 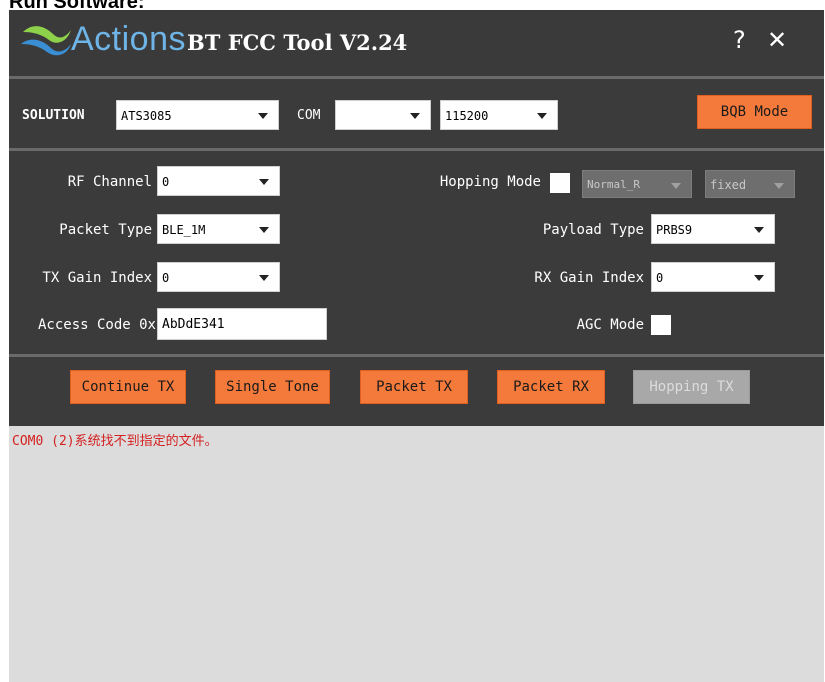 What do you see at coordinates (713, 229) in the screenshot?
I see `payload-type-select: PRBS9` at bounding box center [713, 229].